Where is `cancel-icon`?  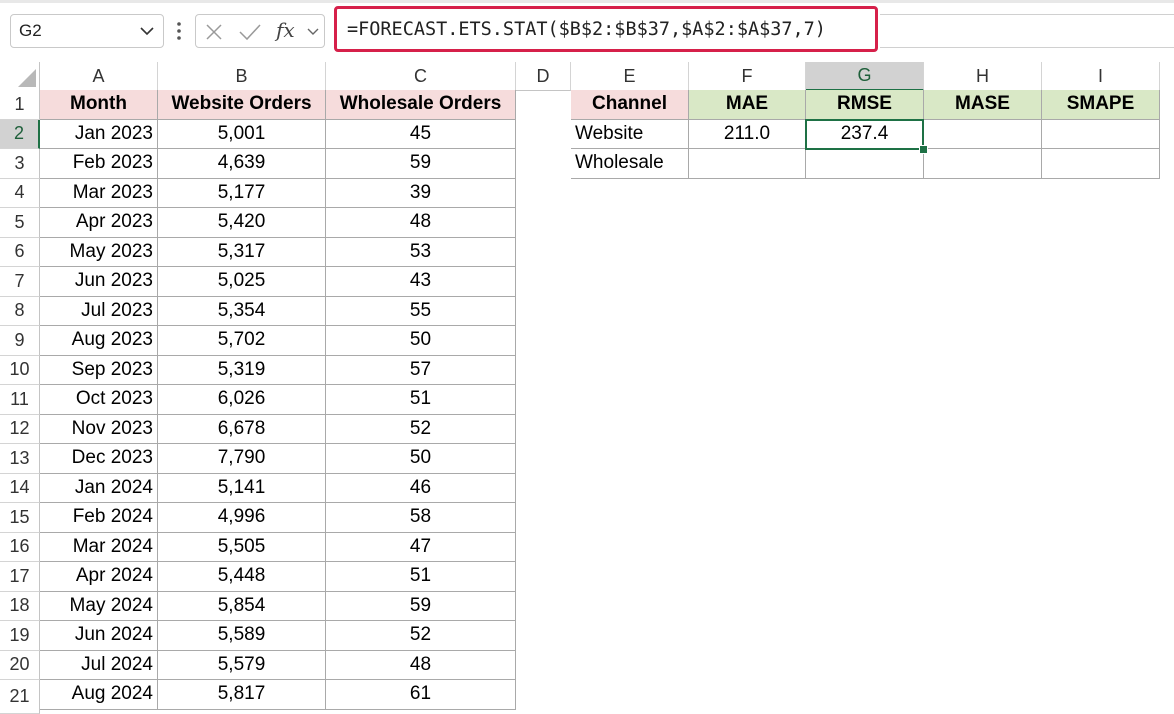 cancel-icon is located at coordinates (214, 32).